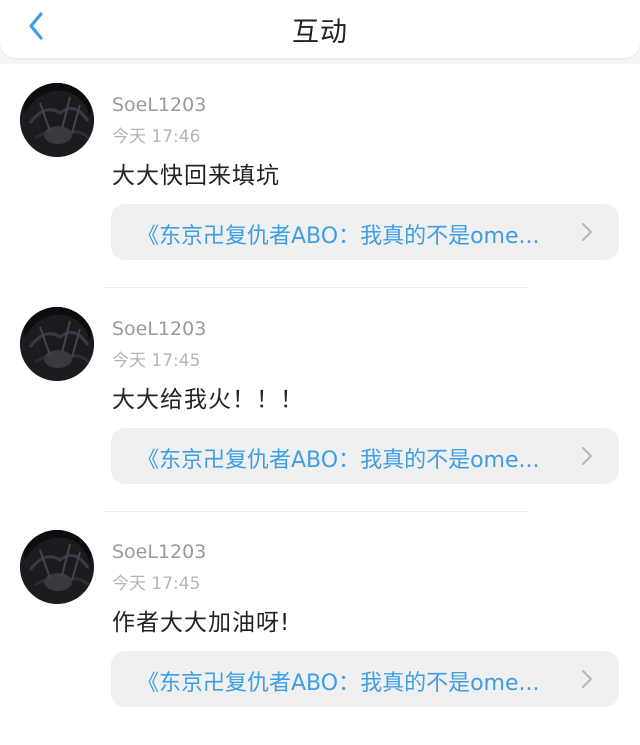 The height and width of the screenshot is (745, 640). I want to click on comment-text: 作者大大加油呀!, so click(201, 623).